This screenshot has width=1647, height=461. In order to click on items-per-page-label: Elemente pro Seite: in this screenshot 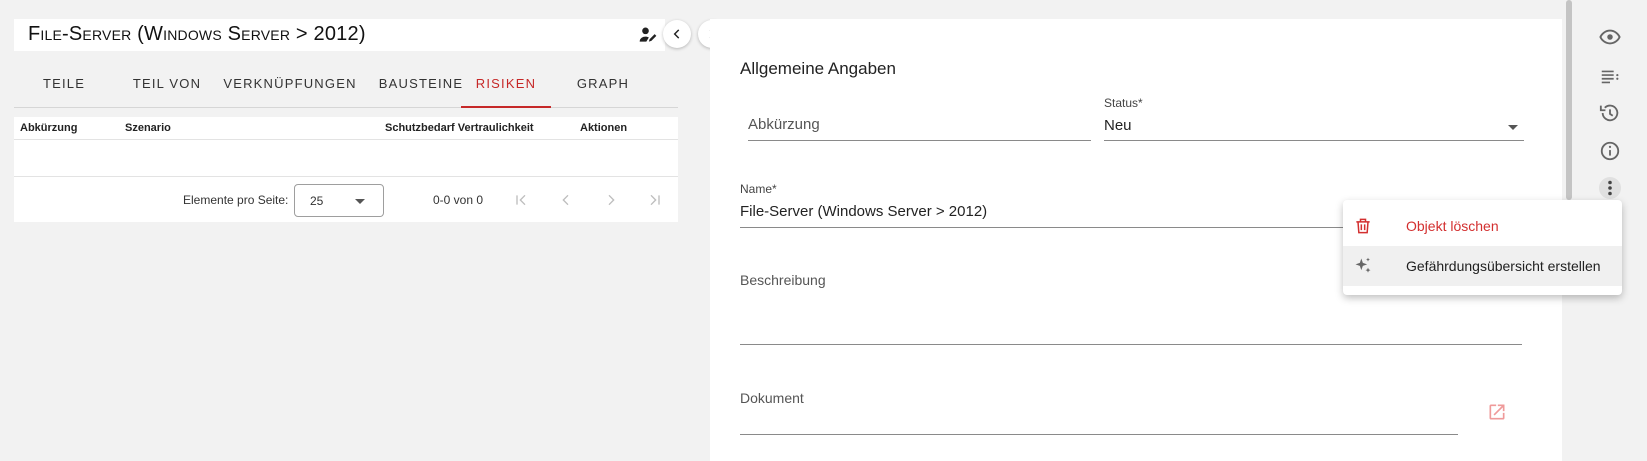, I will do `click(236, 200)`.